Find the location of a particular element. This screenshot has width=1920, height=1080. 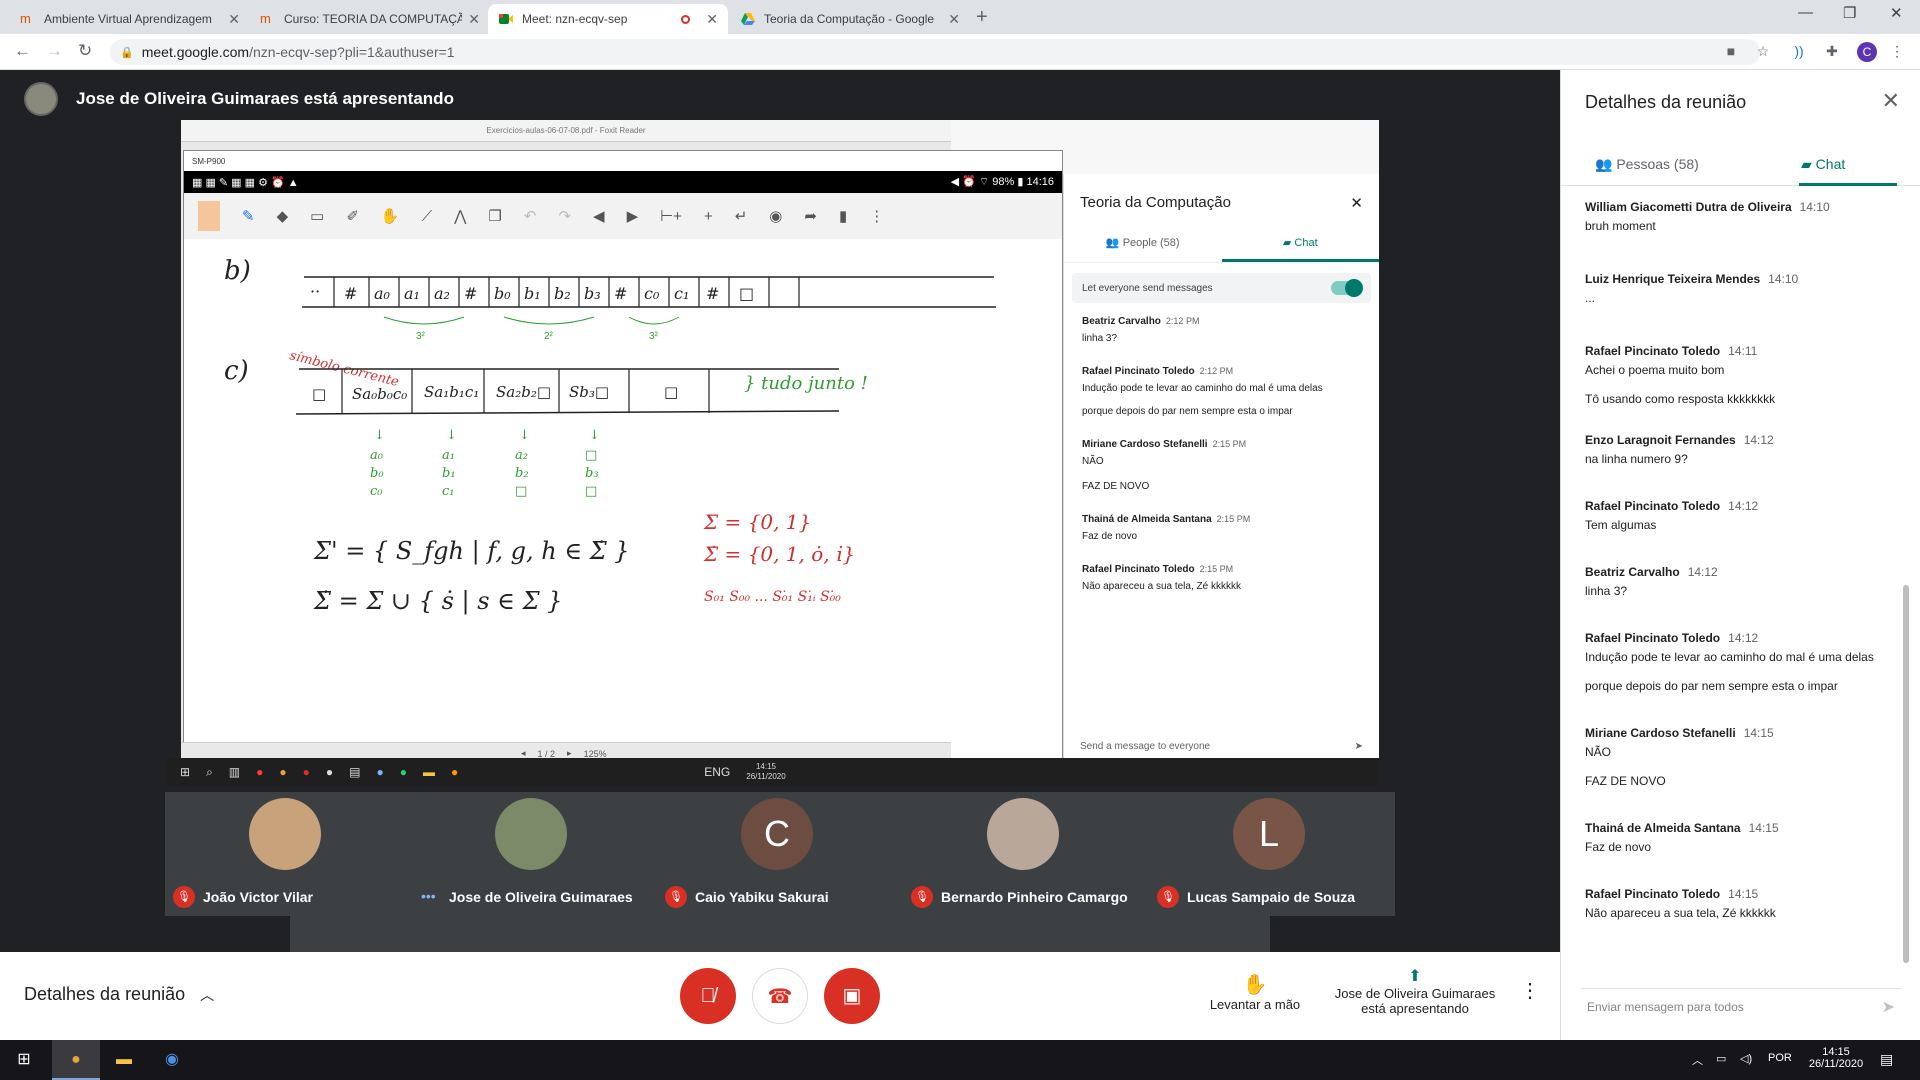

extensions-puzzle-icon: ✚ is located at coordinates (1832, 52).